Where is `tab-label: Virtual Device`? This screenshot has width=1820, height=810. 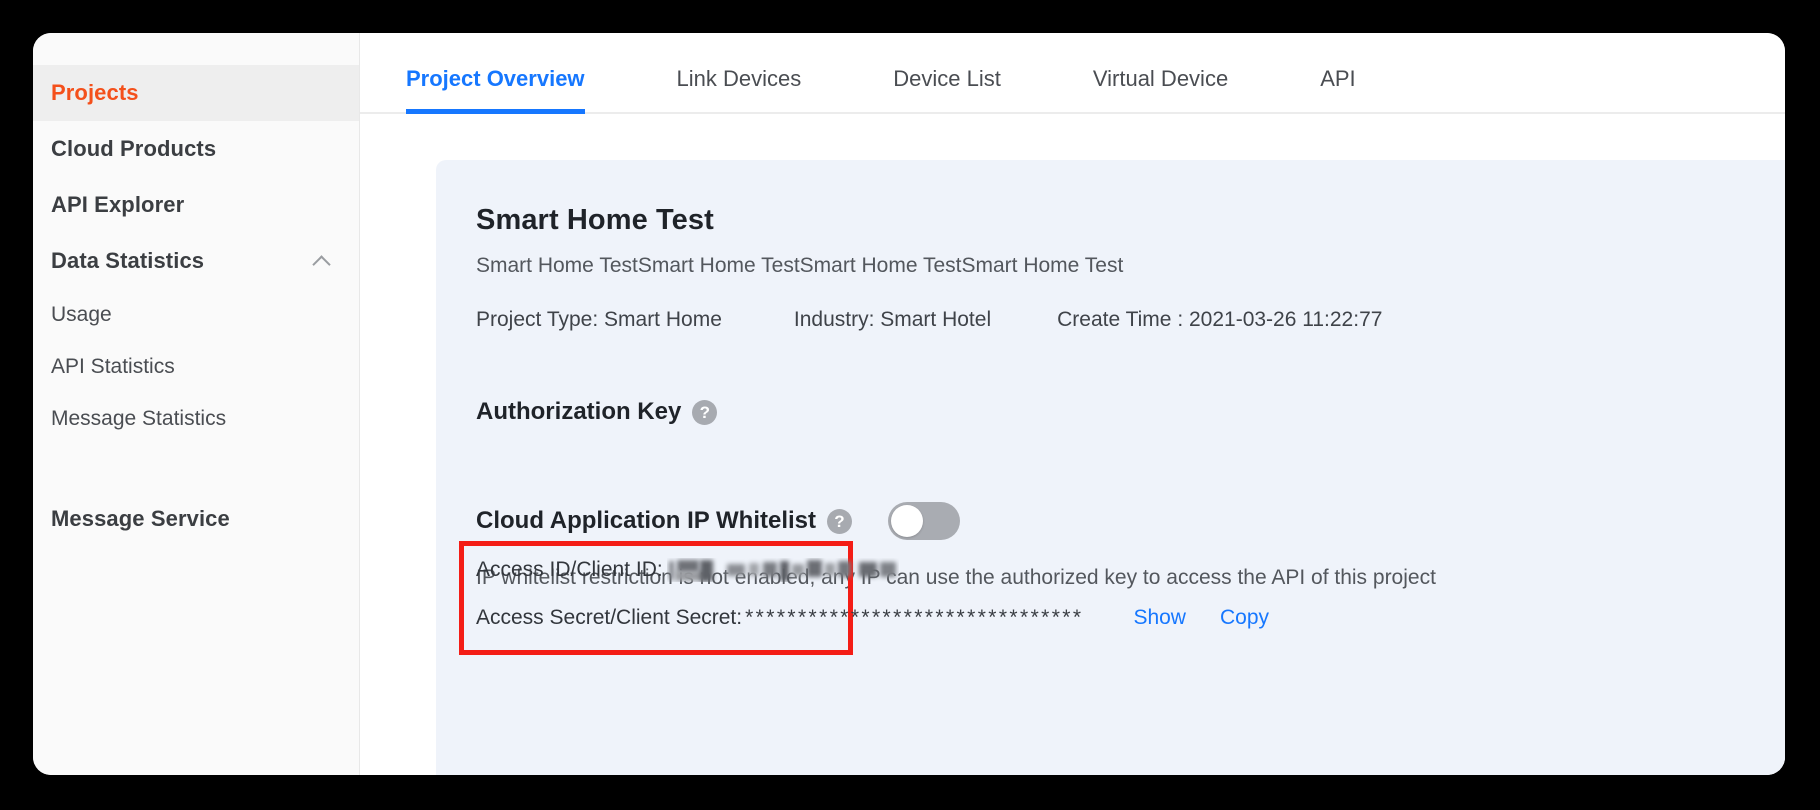
tab-label: Virtual Device is located at coordinates (1160, 78).